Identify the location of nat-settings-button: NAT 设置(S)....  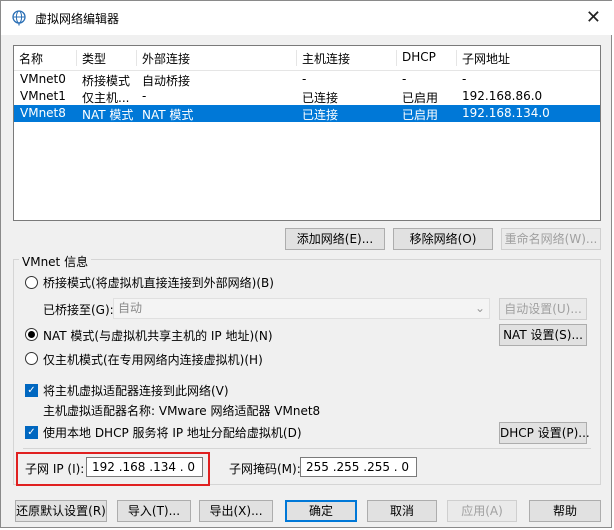
(543, 335).